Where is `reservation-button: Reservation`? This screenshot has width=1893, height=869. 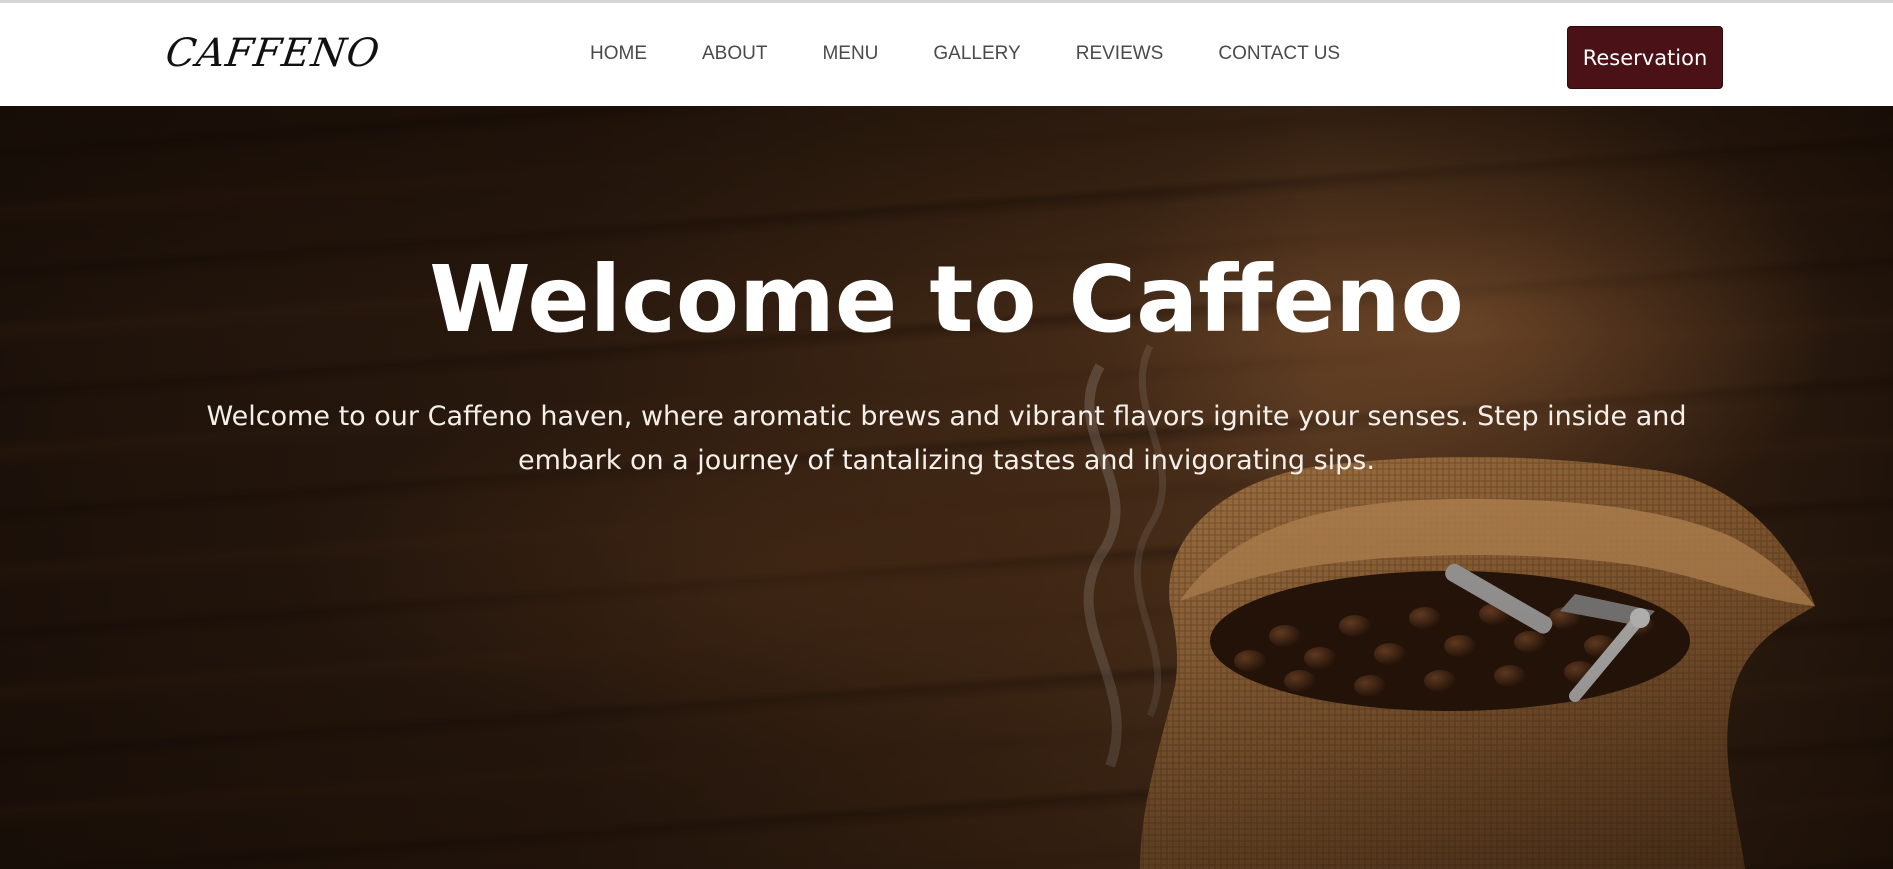
reservation-button: Reservation is located at coordinates (1645, 57).